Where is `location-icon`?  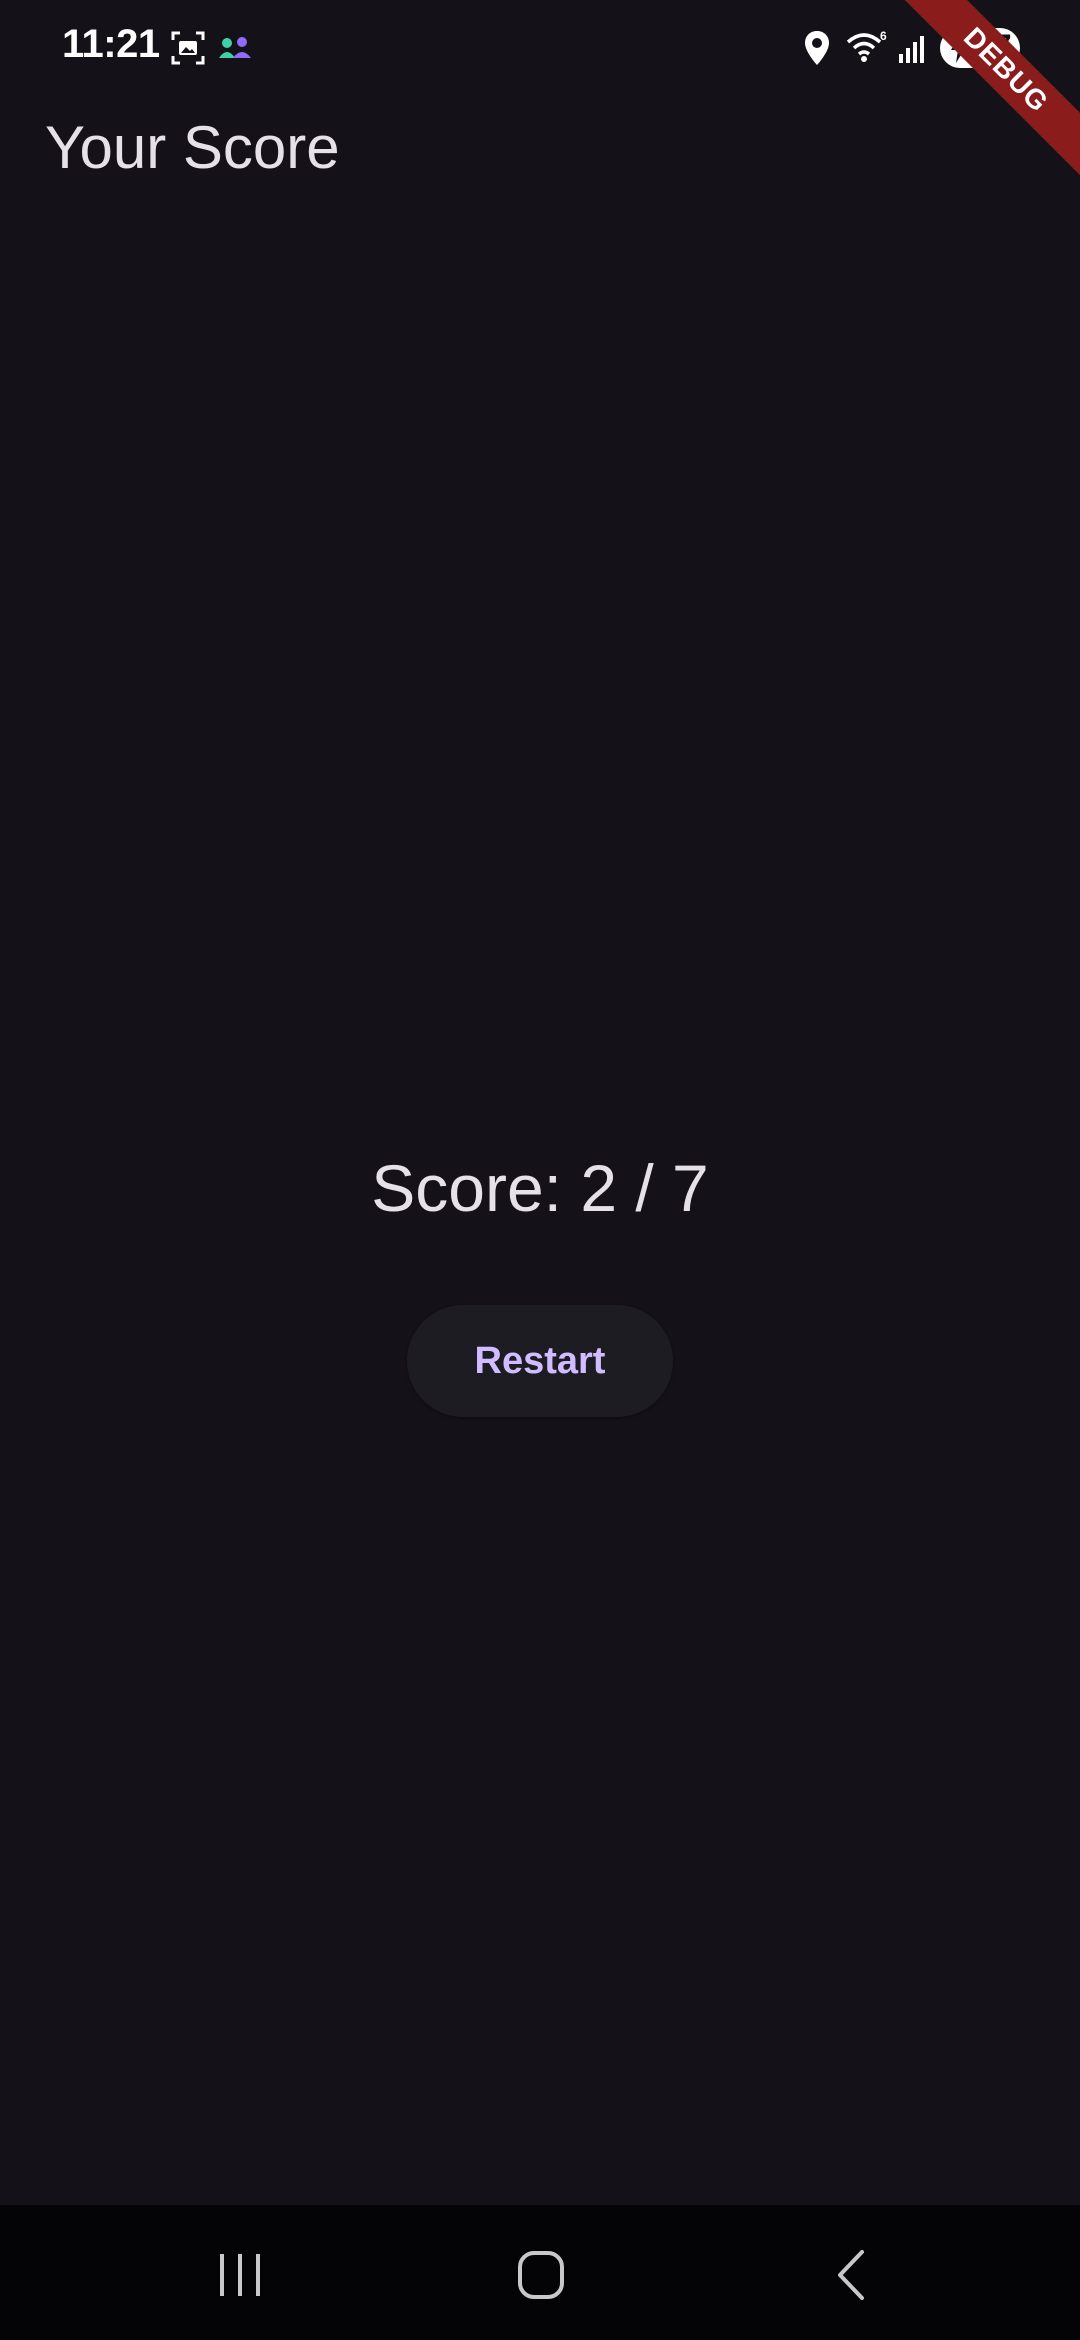
location-icon is located at coordinates (817, 48).